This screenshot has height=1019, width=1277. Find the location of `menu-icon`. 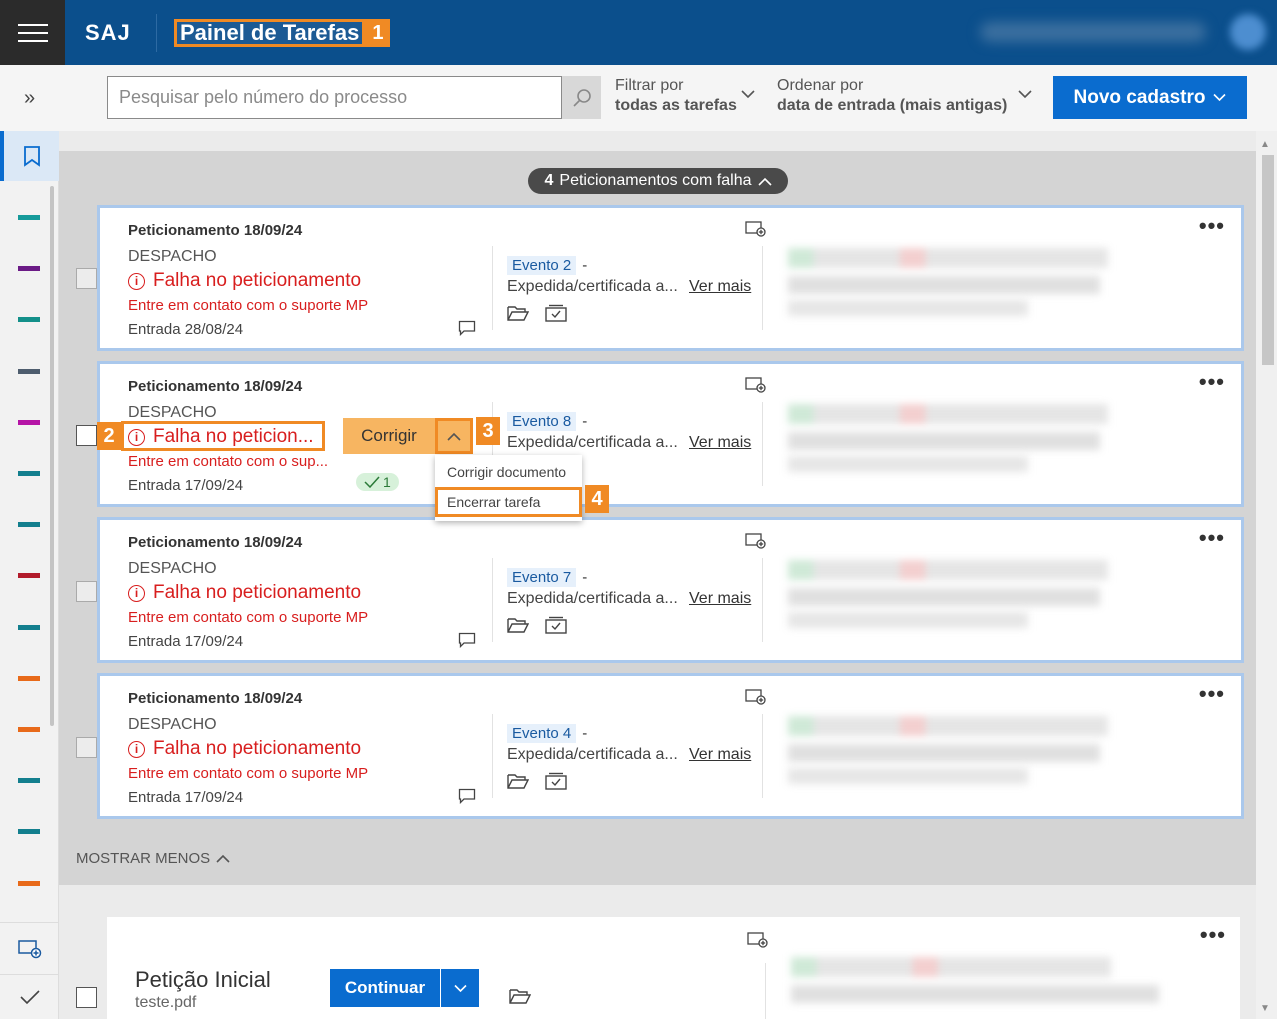

menu-icon is located at coordinates (32, 32).